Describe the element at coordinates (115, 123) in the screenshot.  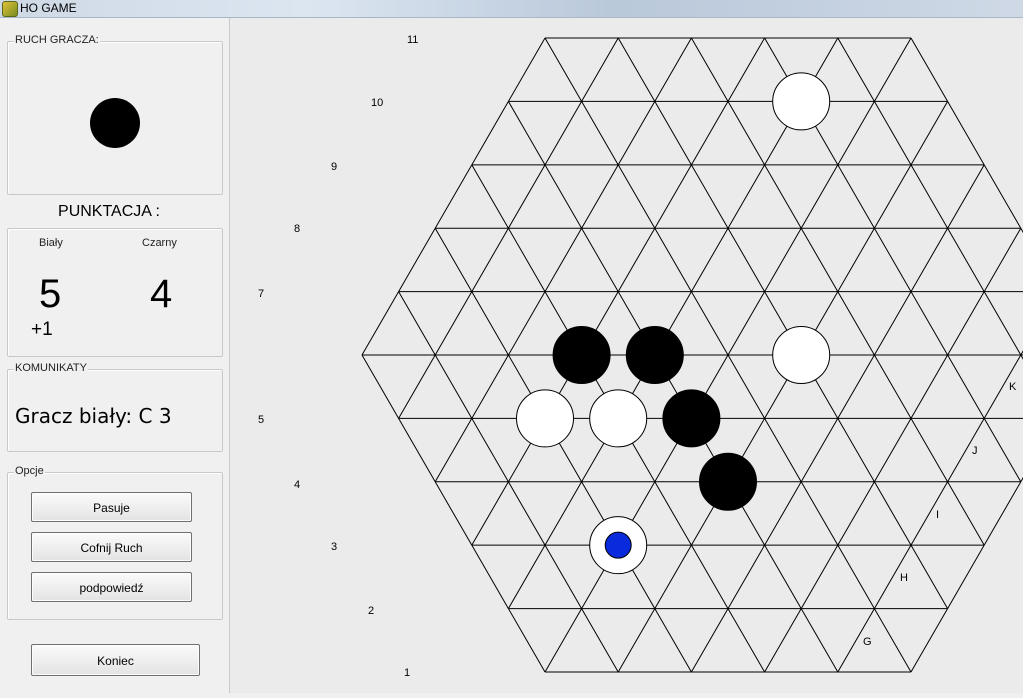
I see `current-player-stone` at that location.